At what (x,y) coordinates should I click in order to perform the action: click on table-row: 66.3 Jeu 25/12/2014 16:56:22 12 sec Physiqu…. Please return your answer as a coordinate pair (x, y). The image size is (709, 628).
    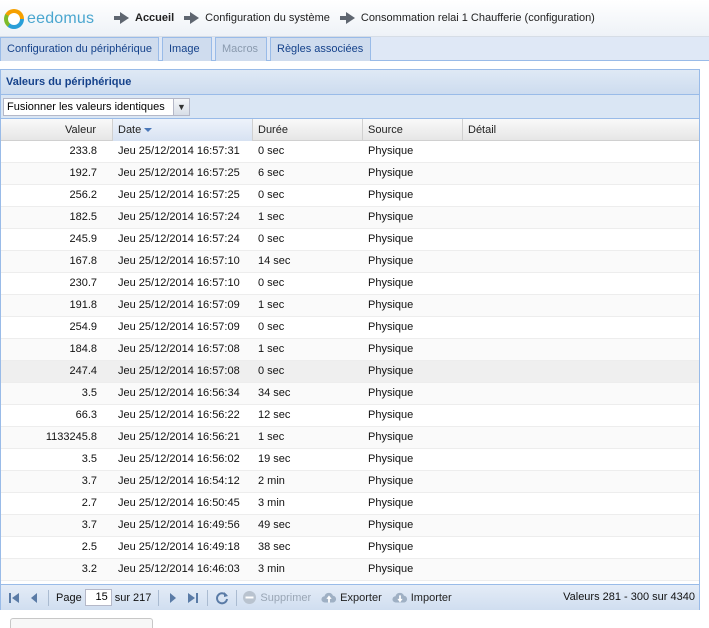
    Looking at the image, I should click on (350, 416).